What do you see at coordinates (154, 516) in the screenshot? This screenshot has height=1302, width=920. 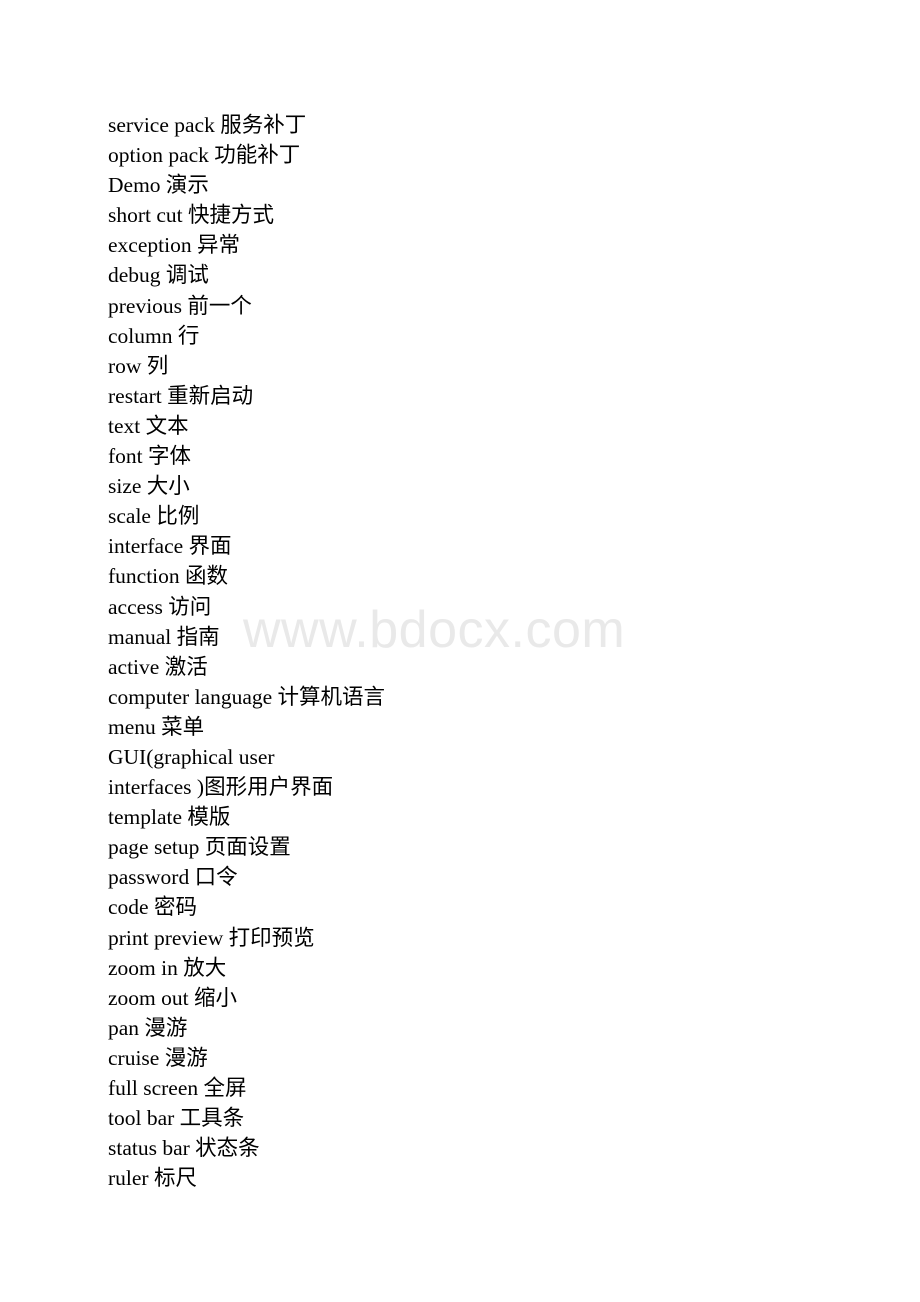 I see `glossary-entry: scale 比例` at bounding box center [154, 516].